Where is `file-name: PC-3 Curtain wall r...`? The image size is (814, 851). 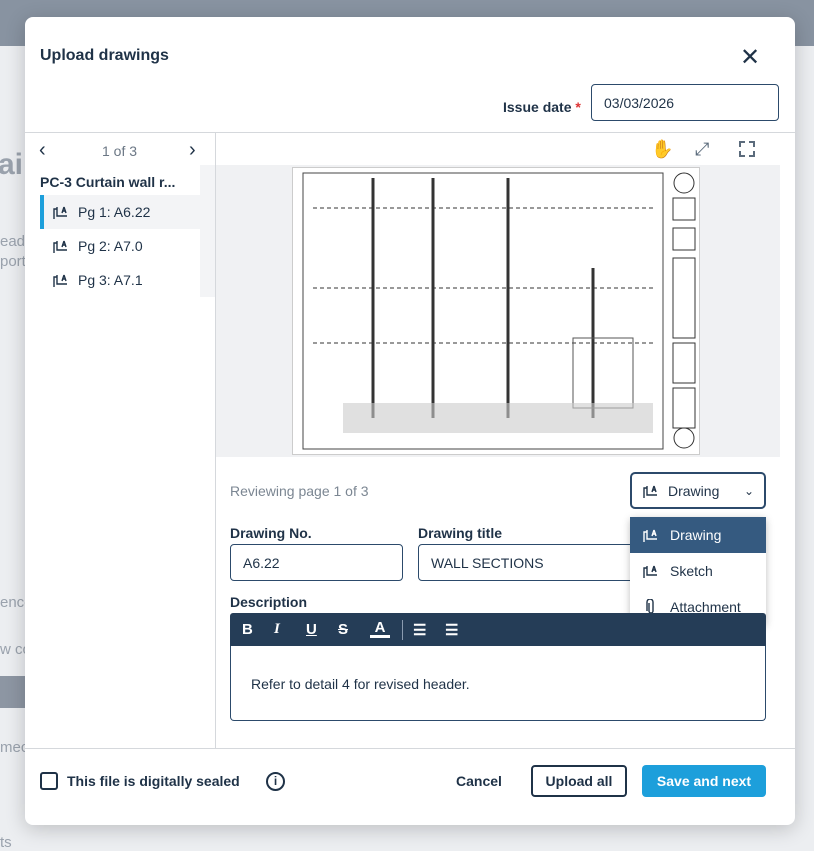
file-name: PC-3 Curtain wall r... is located at coordinates (108, 182).